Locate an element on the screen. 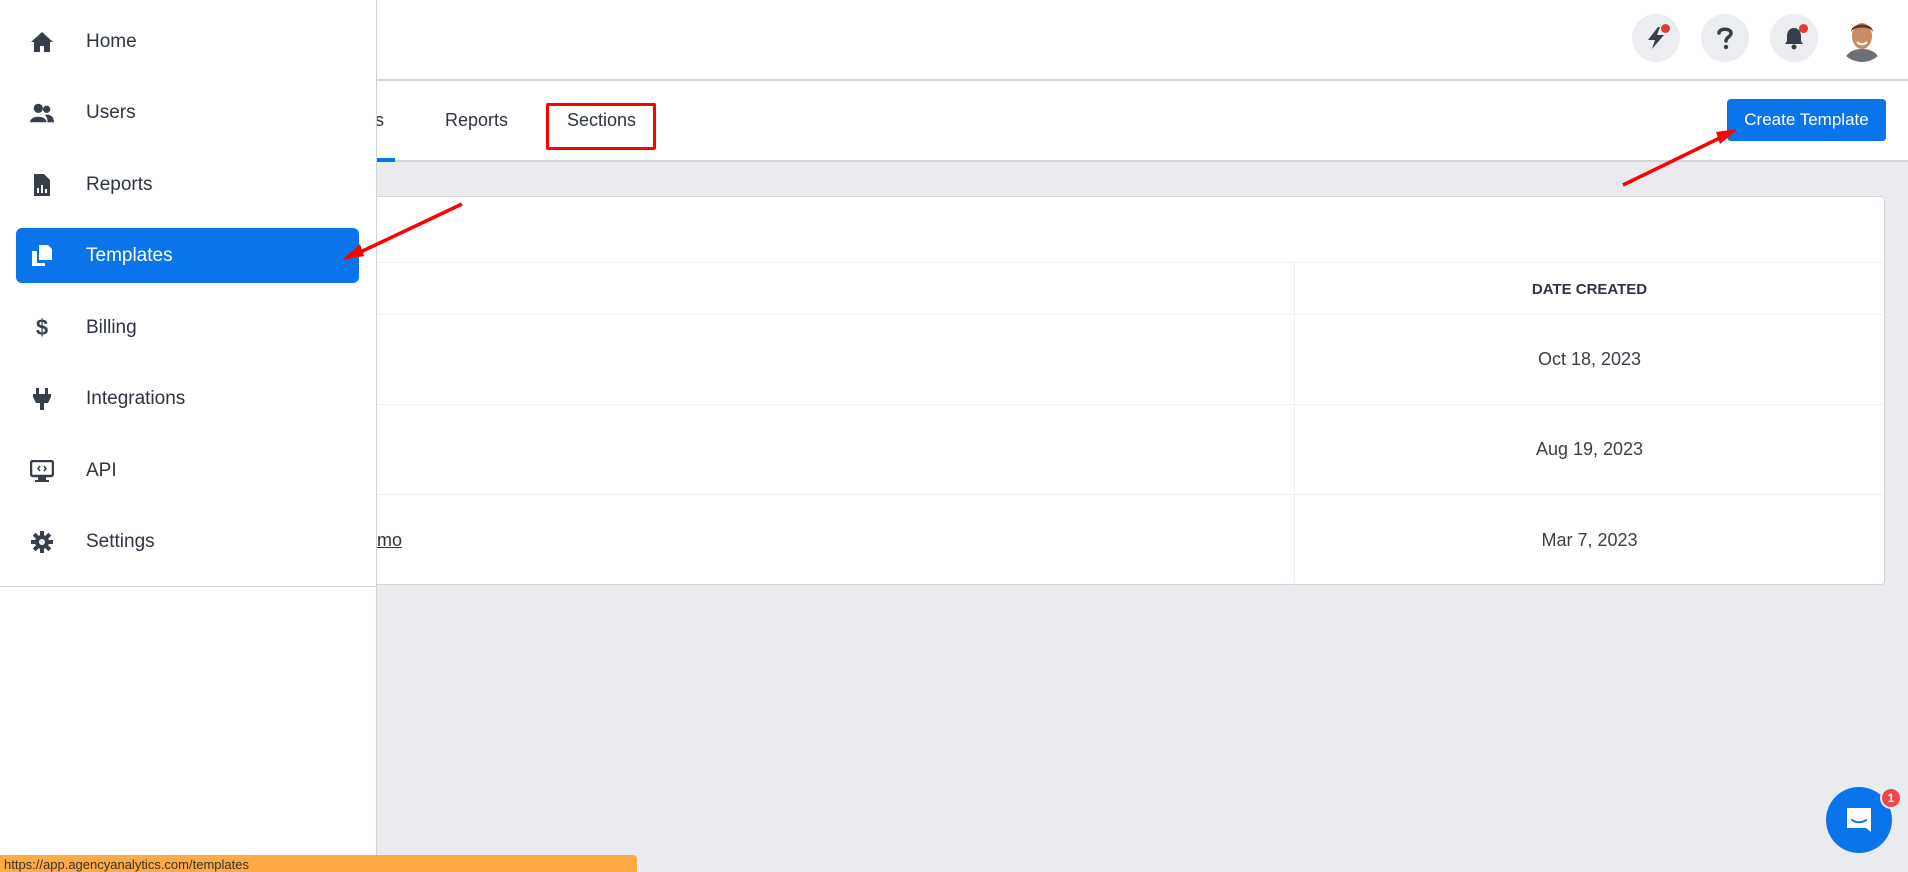  sidebar-item-users: Users is located at coordinates (187, 112).